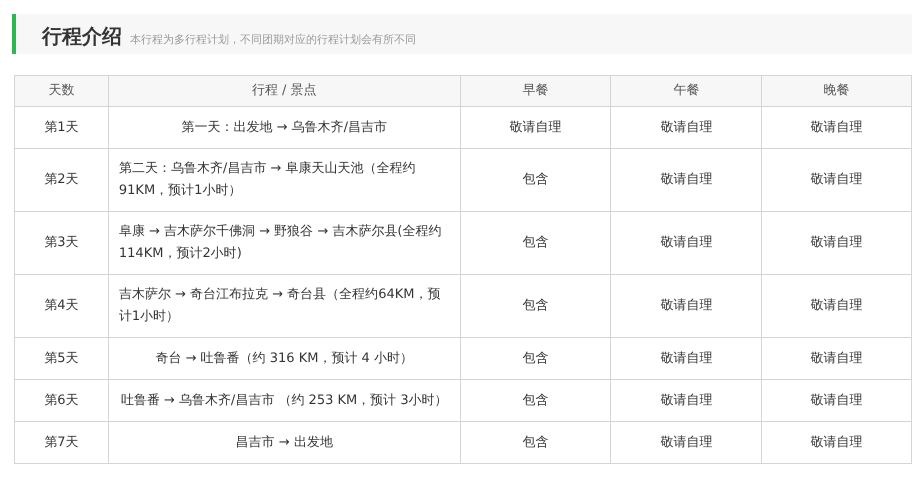 The width and height of the screenshot is (920, 492). What do you see at coordinates (284, 180) in the screenshot?
I see `table-cell: 第二天：乌鲁木齐/昌吉市 → 阜康天山天池（全程约91KM，预计1小时）` at bounding box center [284, 180].